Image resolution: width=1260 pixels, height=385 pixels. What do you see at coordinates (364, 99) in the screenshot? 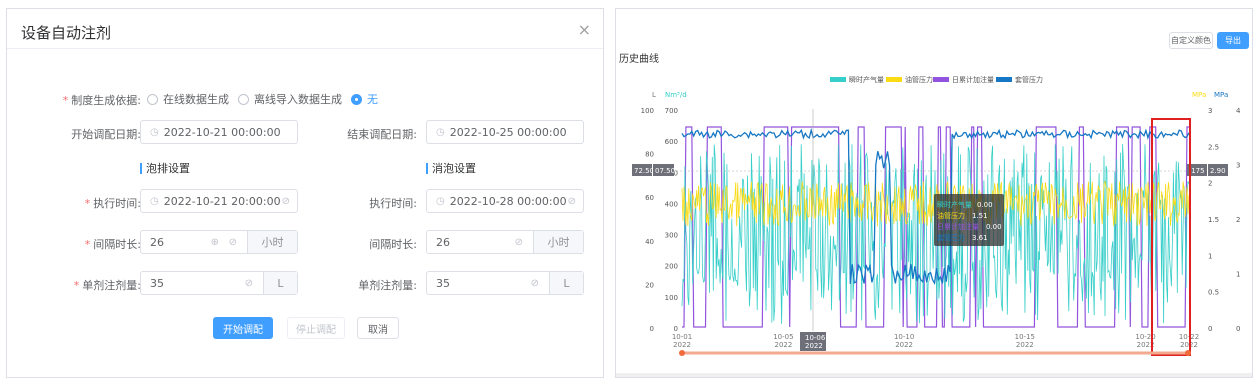
I see `radio-none: 无` at bounding box center [364, 99].